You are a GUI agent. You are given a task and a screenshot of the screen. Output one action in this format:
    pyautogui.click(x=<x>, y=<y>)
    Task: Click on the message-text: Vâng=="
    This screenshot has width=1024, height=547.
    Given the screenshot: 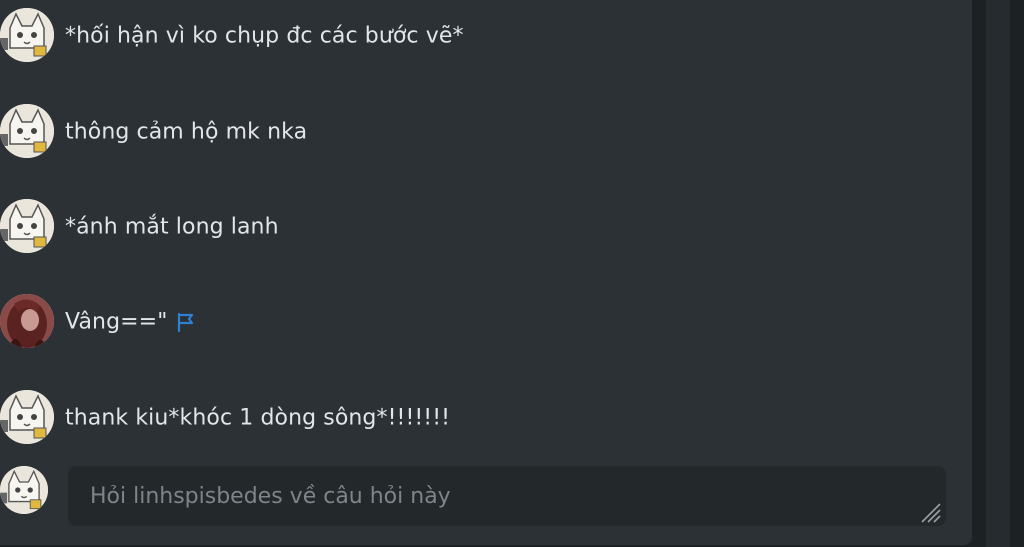 What is the action you would take?
    pyautogui.click(x=116, y=322)
    